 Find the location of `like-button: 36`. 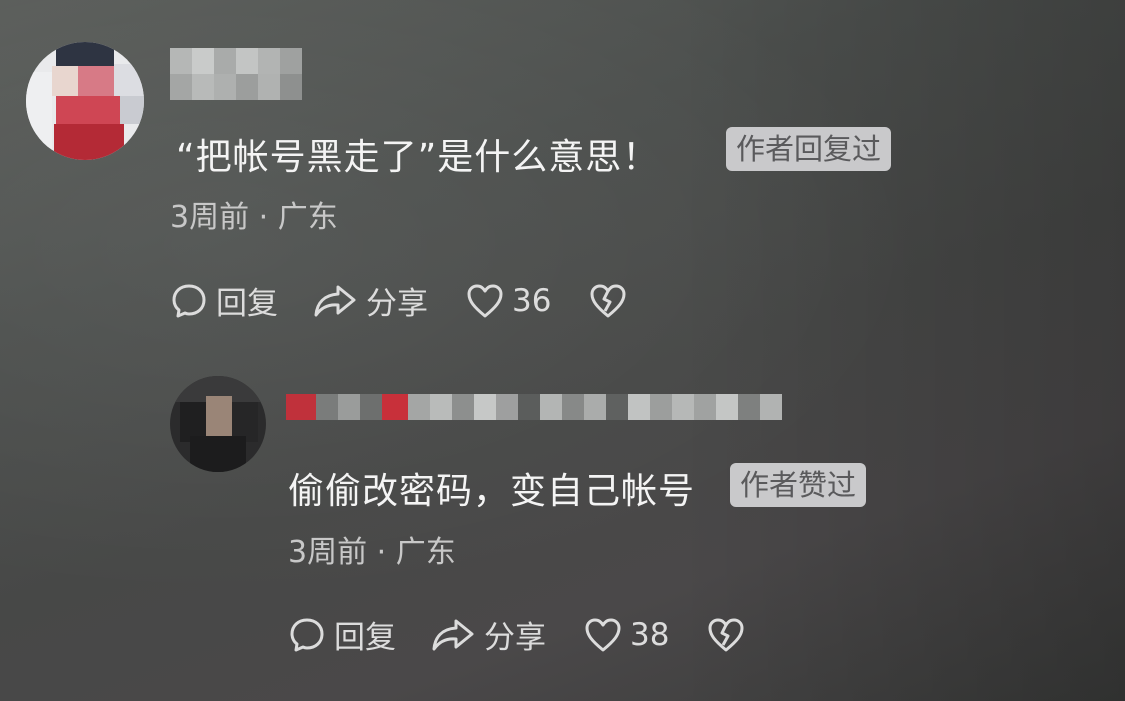

like-button: 36 is located at coordinates (508, 301).